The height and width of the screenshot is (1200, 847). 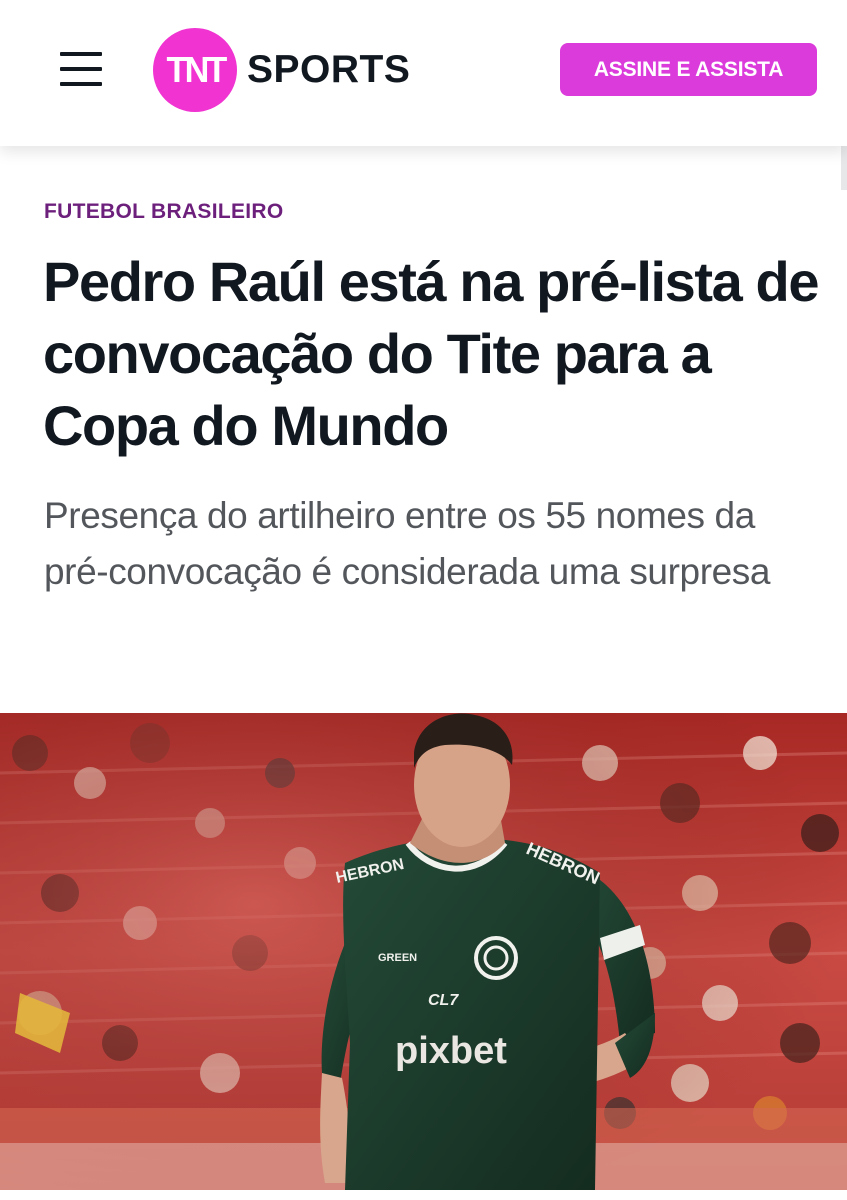 I want to click on tnt-logo-mark-text: TNT, so click(x=196, y=69).